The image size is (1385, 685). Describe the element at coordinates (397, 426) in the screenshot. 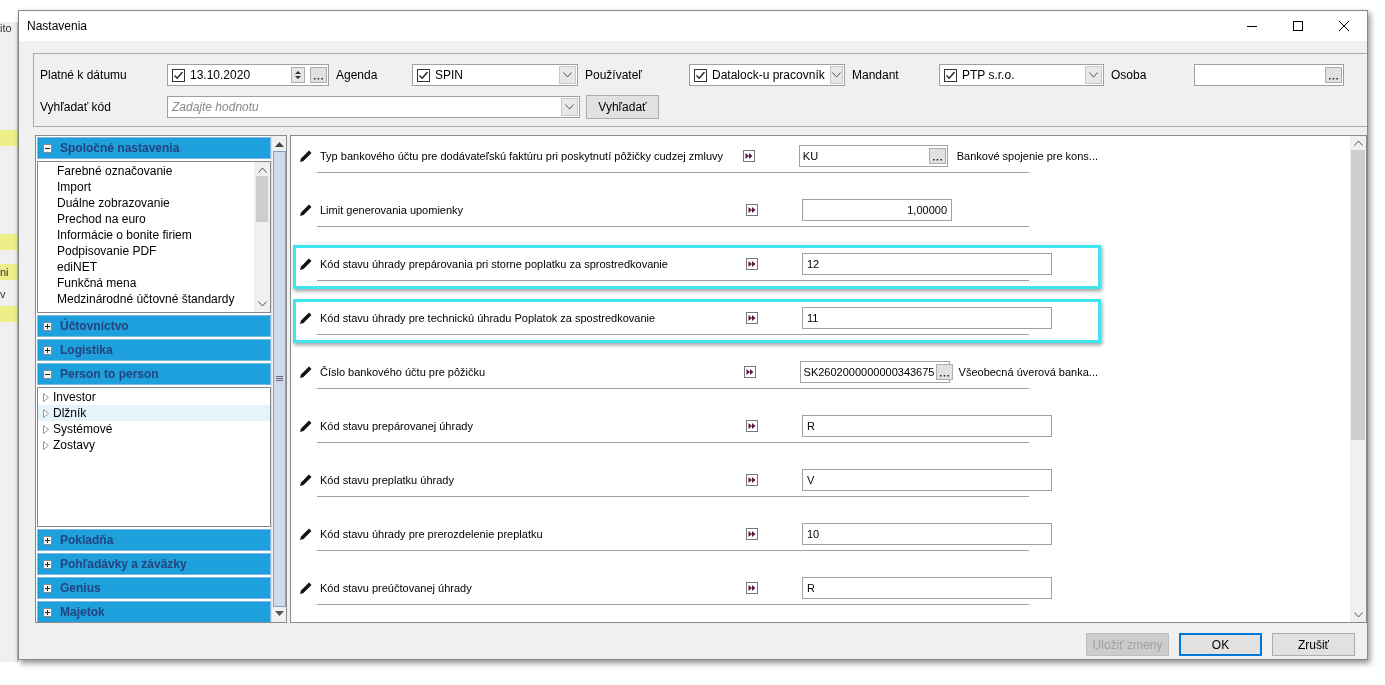

I see `setting-label: Kód stavu prepárovanej úhrady` at that location.